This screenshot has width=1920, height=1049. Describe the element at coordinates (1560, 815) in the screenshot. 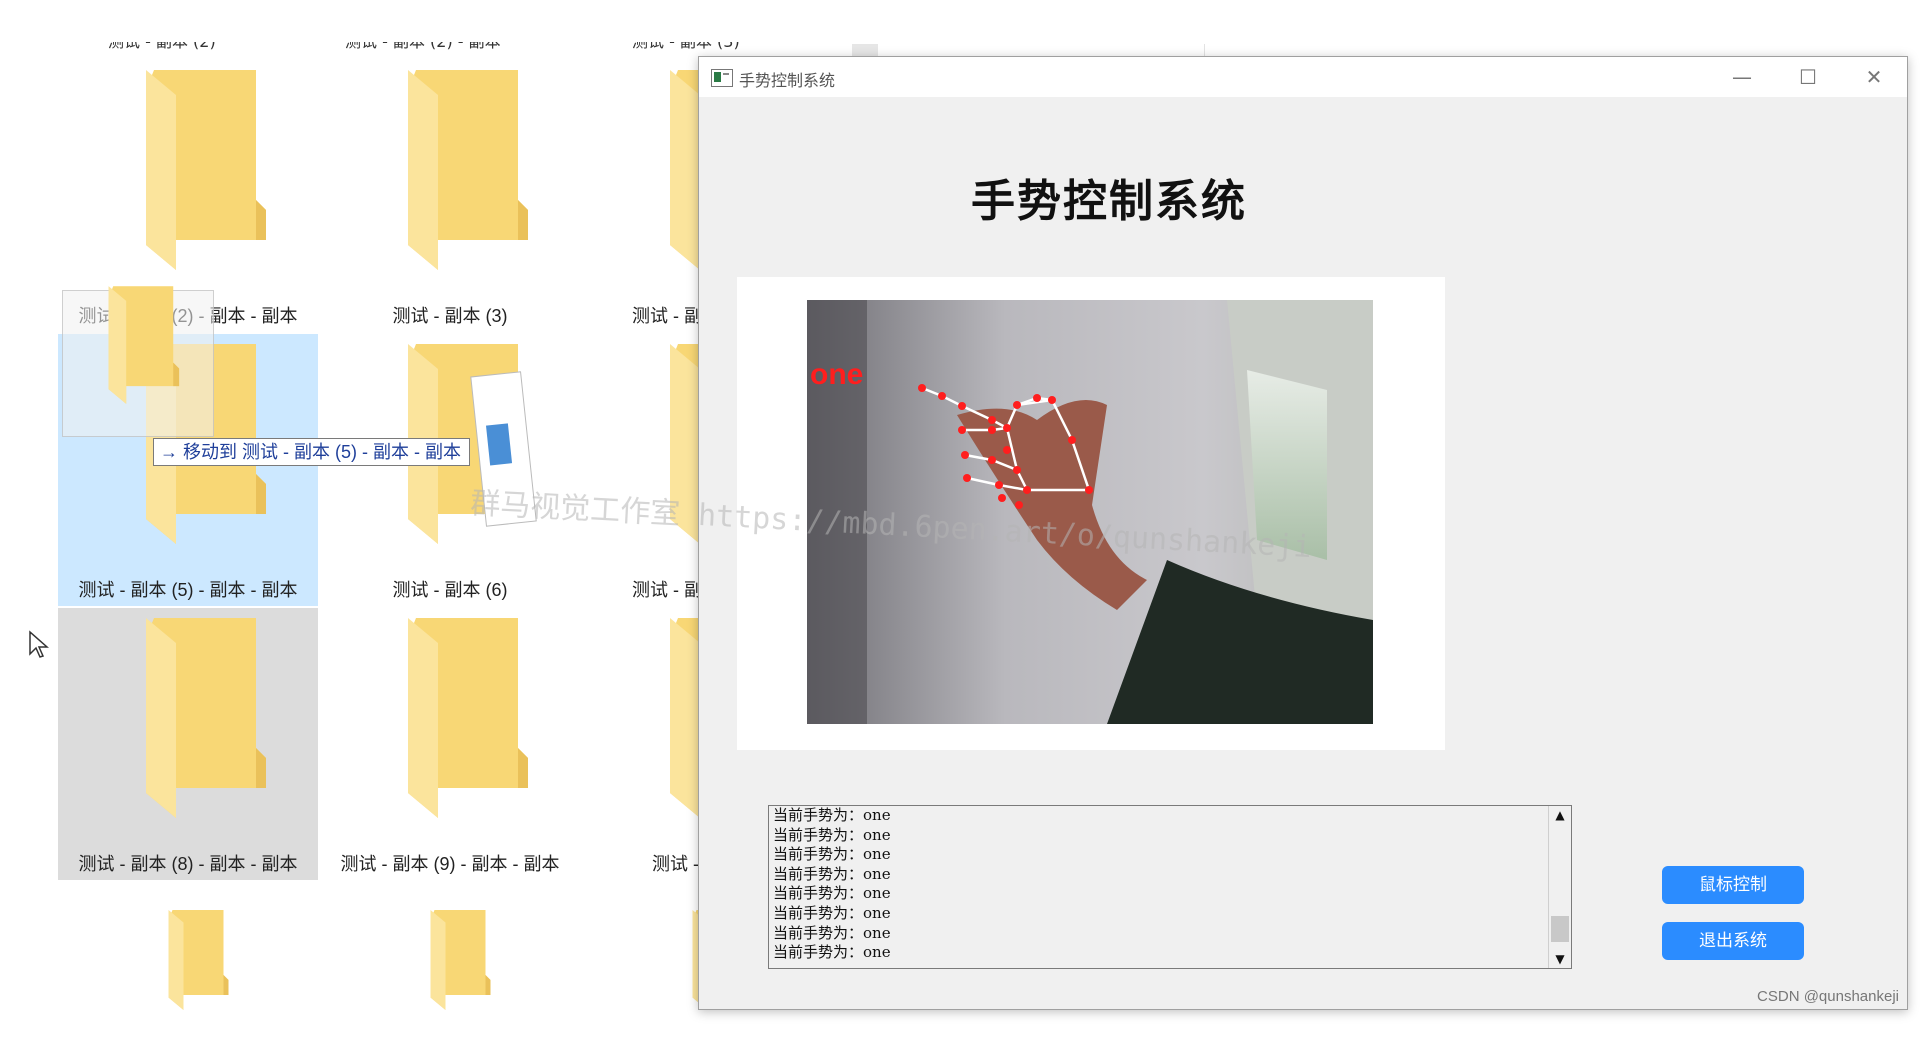

I see `scroll-up-icon: ▲` at that location.